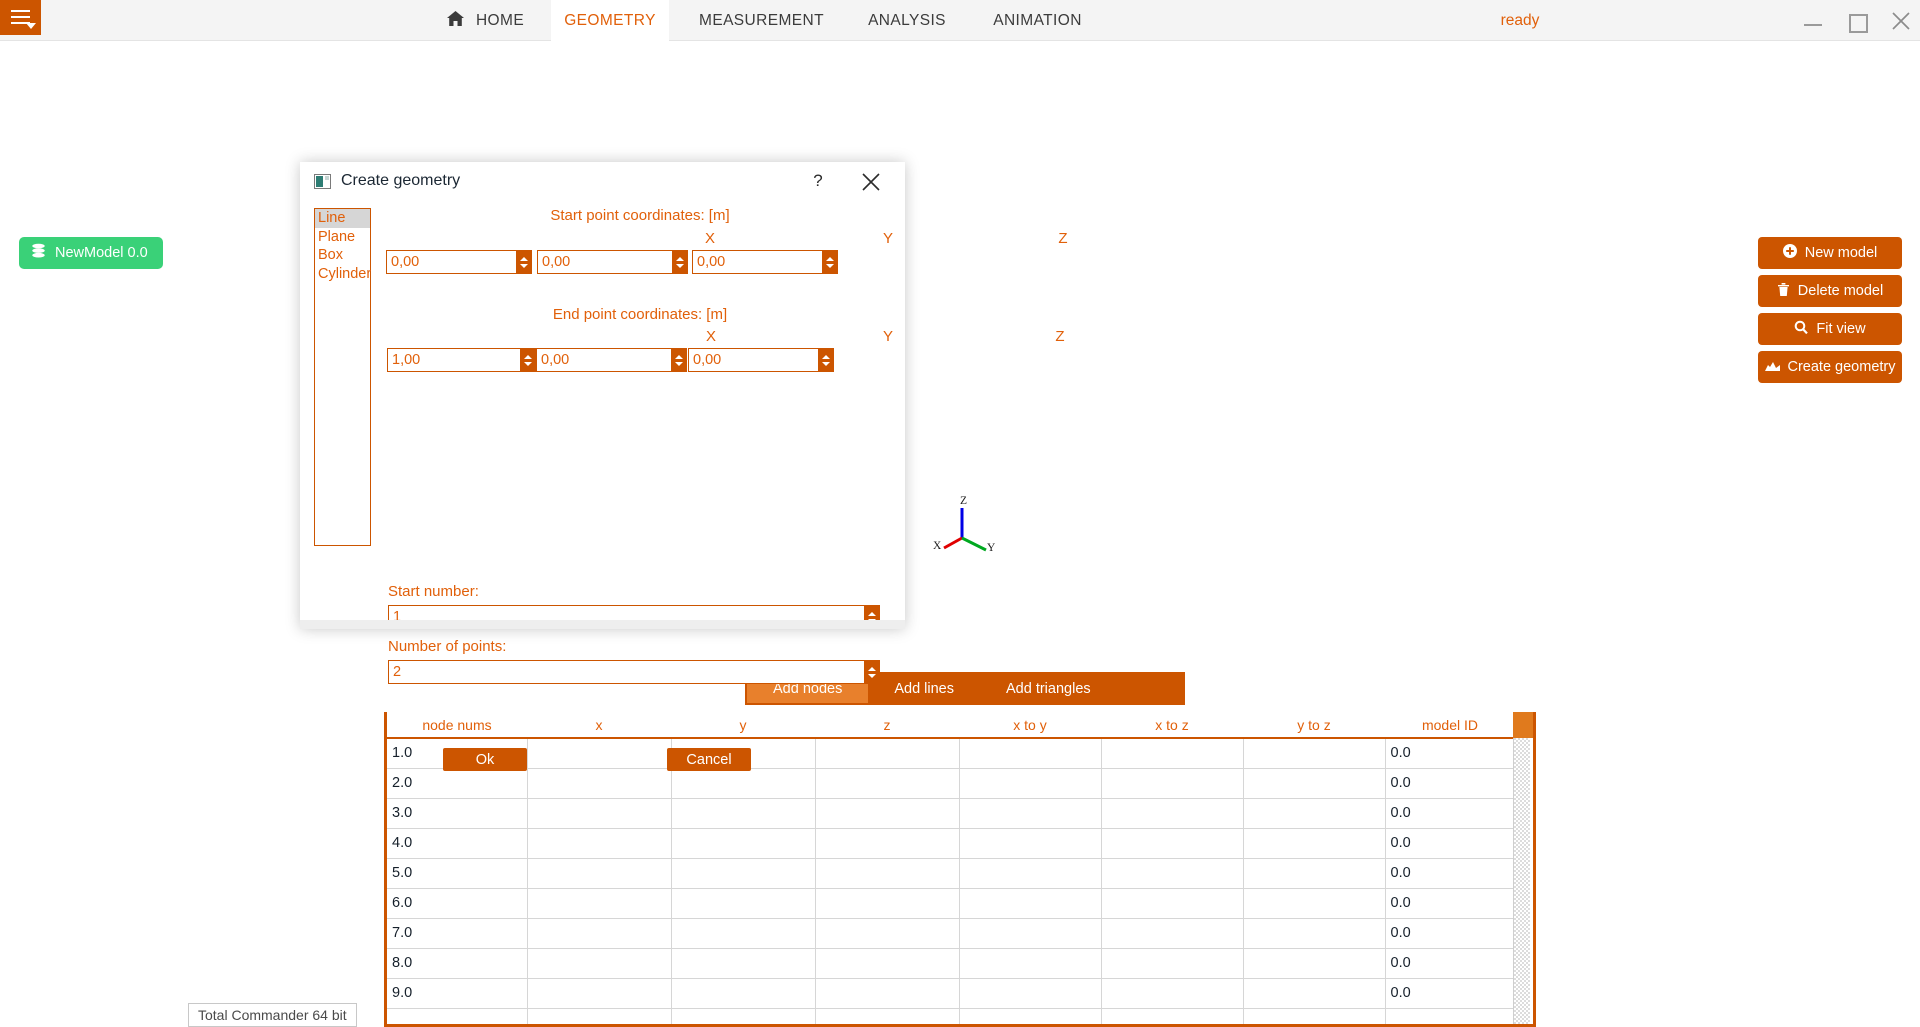 This screenshot has height=1027, width=1920. Describe the element at coordinates (951, 1016) in the screenshot. I see `table-row` at that location.